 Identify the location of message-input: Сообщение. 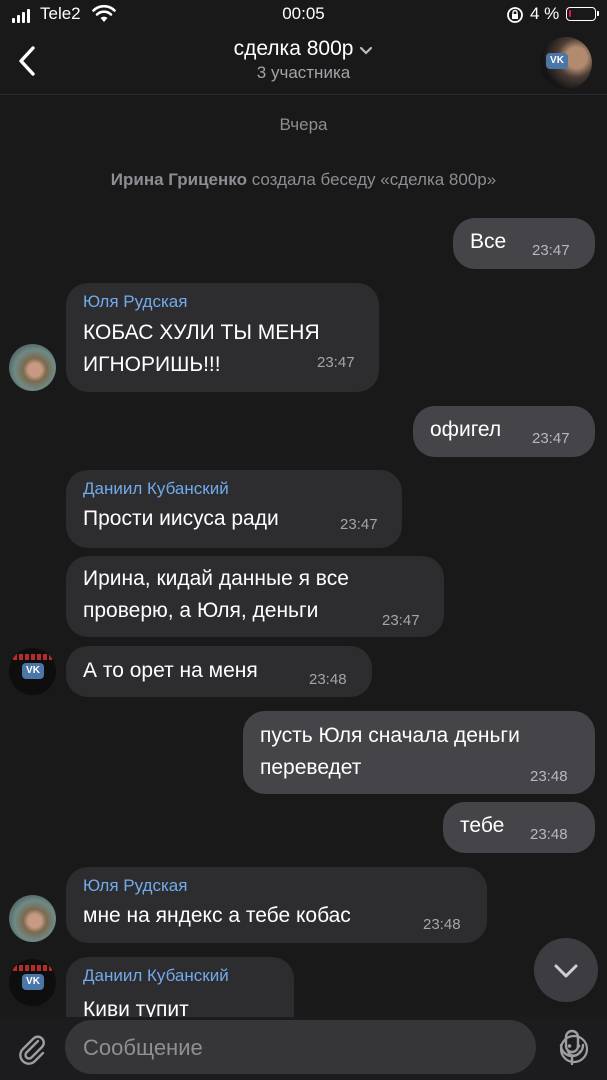
(327, 1047).